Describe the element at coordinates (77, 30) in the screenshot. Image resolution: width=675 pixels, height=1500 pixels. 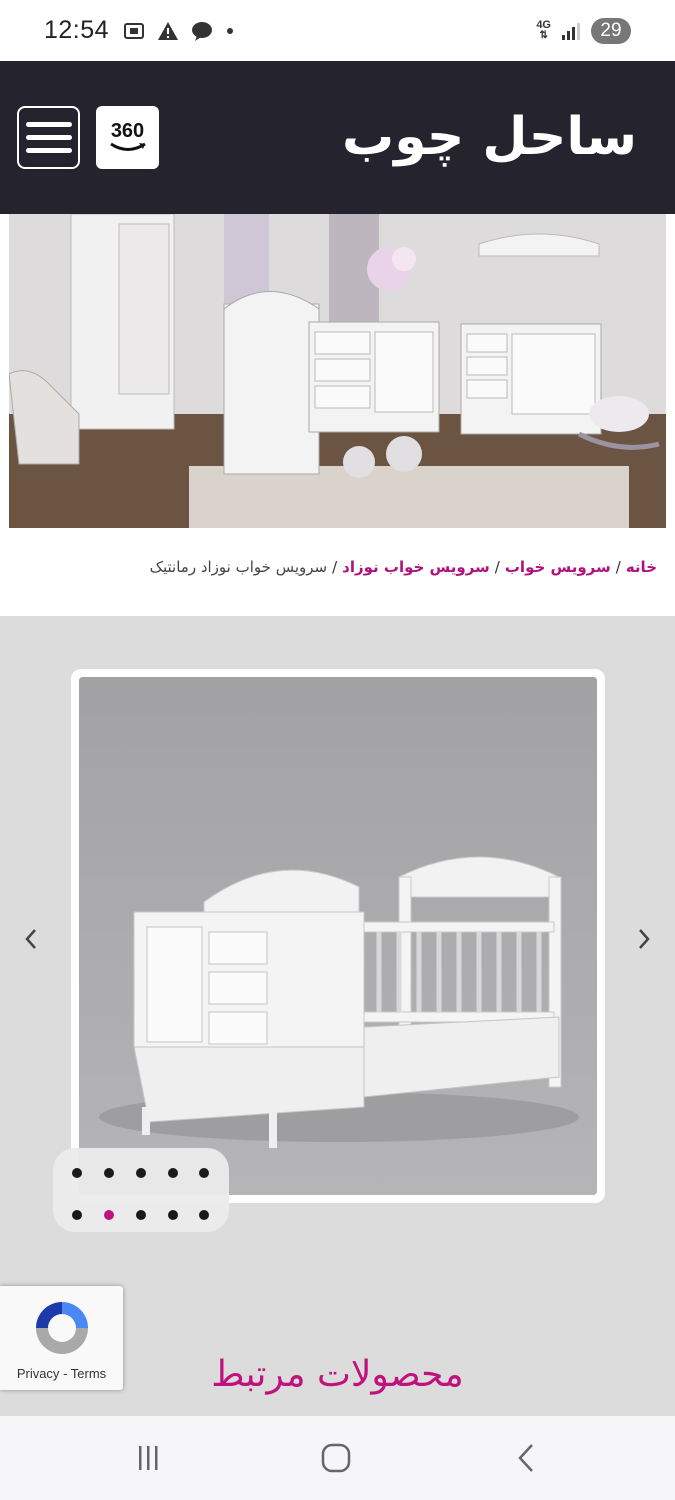
I see `status-time: 12:54` at that location.